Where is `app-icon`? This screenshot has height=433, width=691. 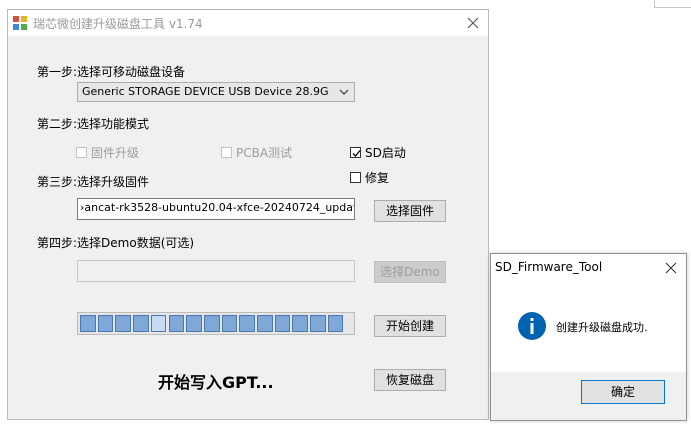
app-icon is located at coordinates (20, 23).